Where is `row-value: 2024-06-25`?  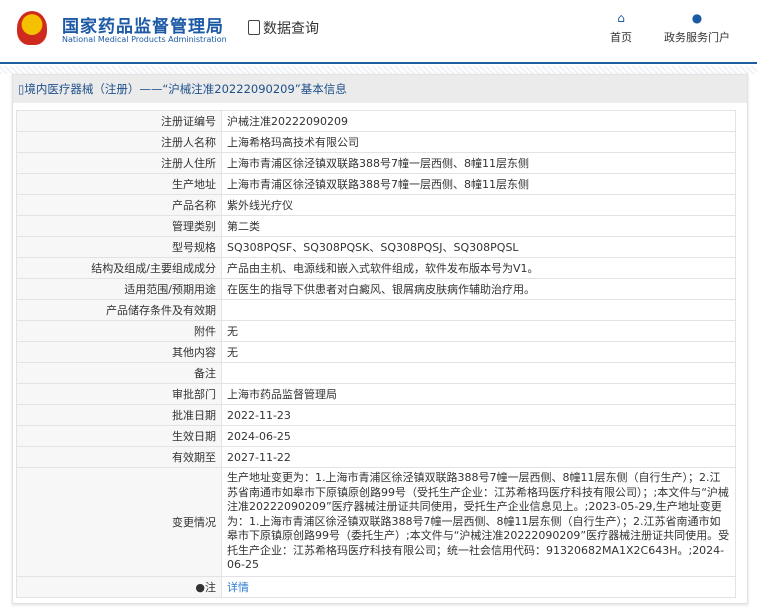
row-value: 2024-06-25 is located at coordinates (478, 436).